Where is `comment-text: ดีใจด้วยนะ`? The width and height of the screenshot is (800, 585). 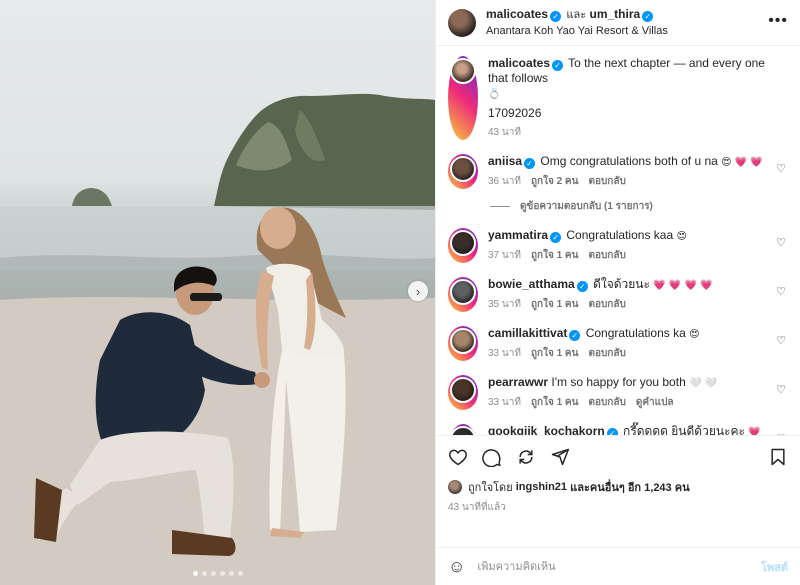
comment-text: ดีใจด้วยนะ is located at coordinates (621, 284).